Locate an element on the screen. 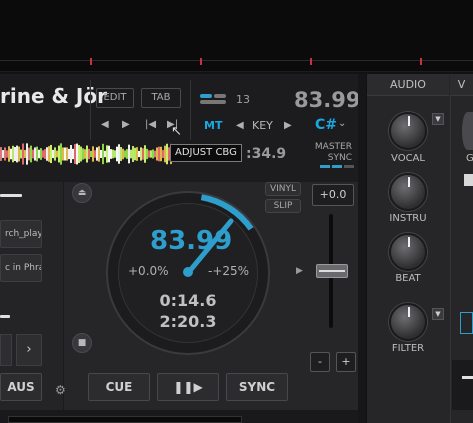 The height and width of the screenshot is (423, 473). track-waveform is located at coordinates (86, 154).